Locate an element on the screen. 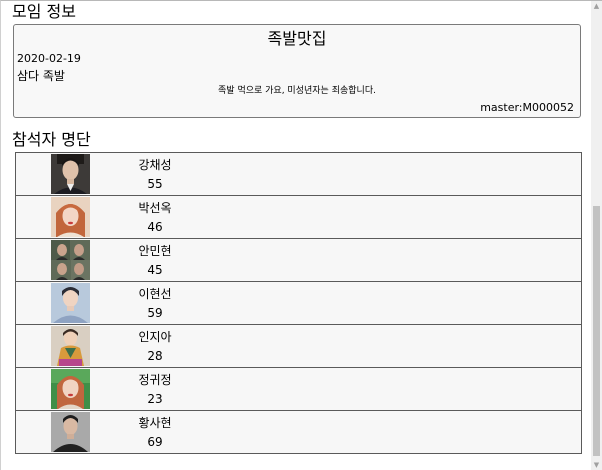 This screenshot has height=470, width=602. attendee-age: 46 is located at coordinates (155, 227).